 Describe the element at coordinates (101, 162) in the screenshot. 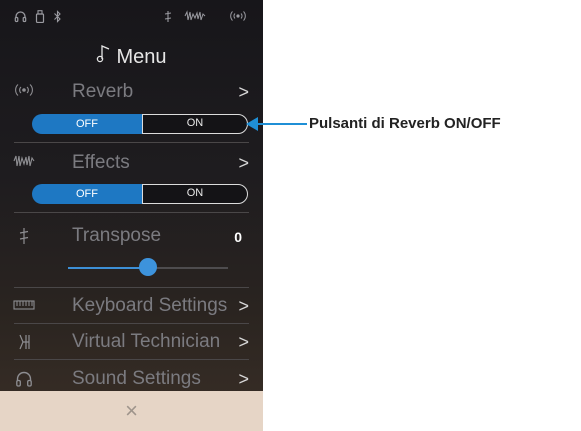

I see `effects-label: Effects` at that location.